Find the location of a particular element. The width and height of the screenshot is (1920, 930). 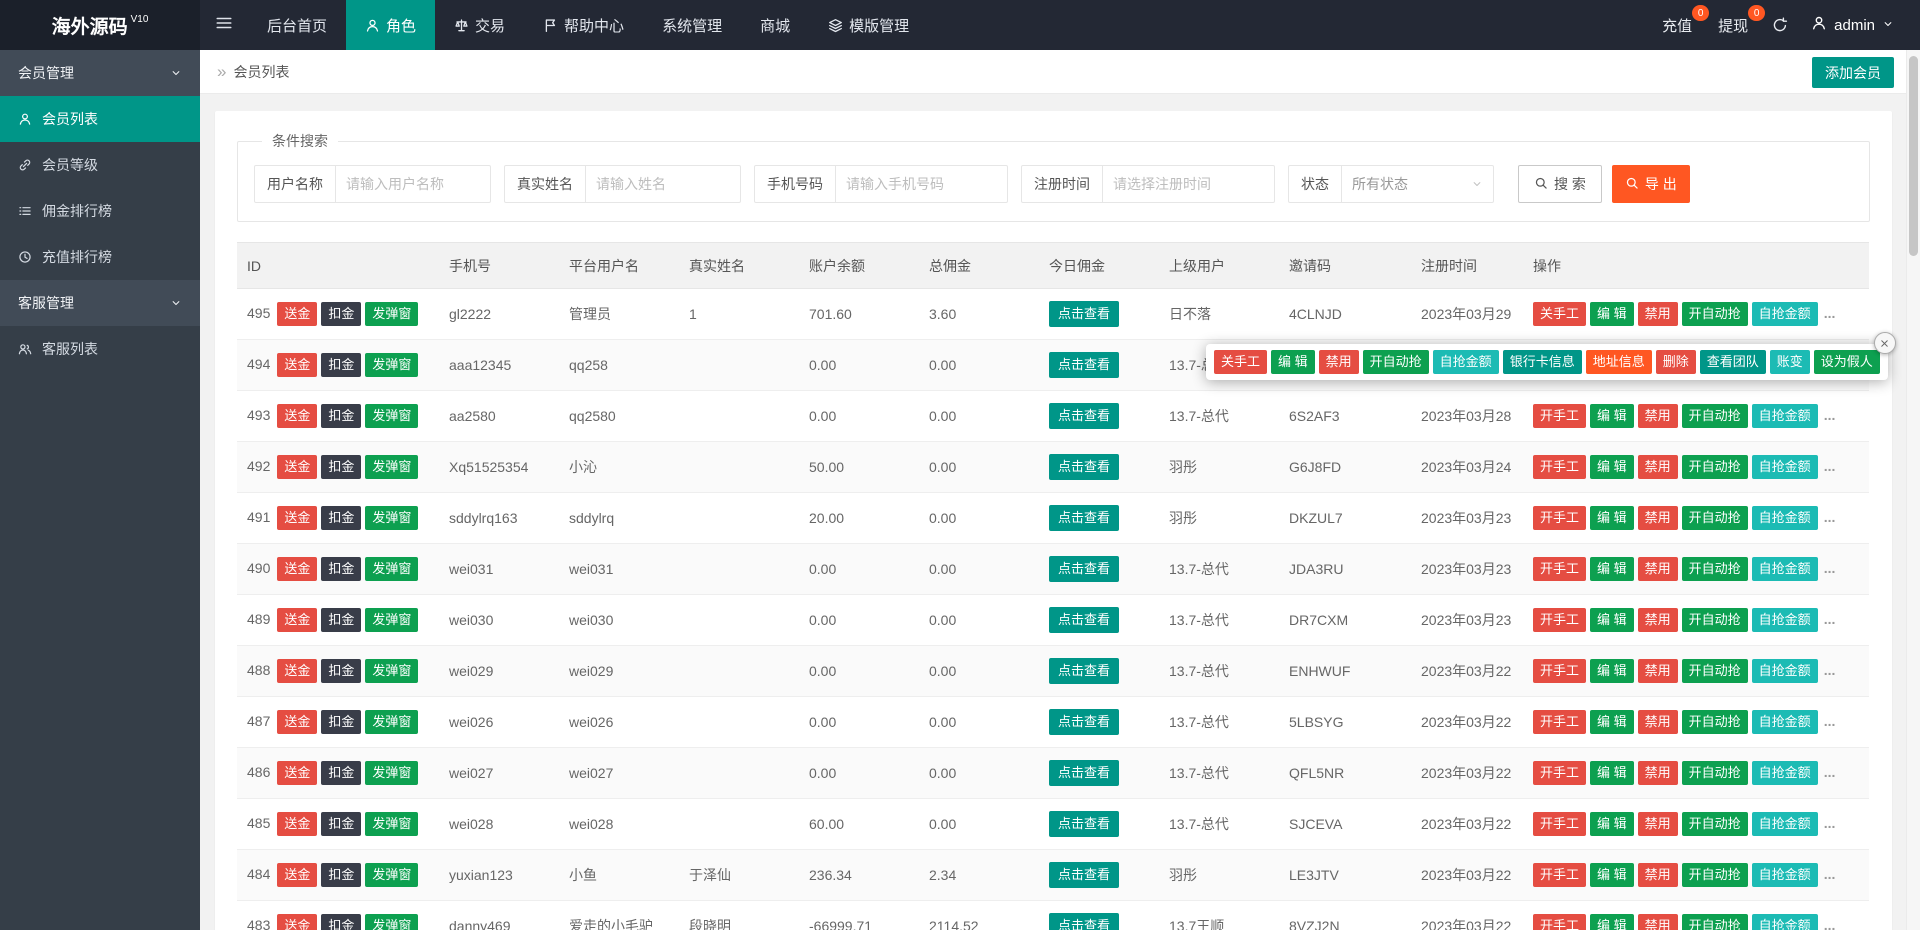

search-button: 搜 索 is located at coordinates (1560, 184).